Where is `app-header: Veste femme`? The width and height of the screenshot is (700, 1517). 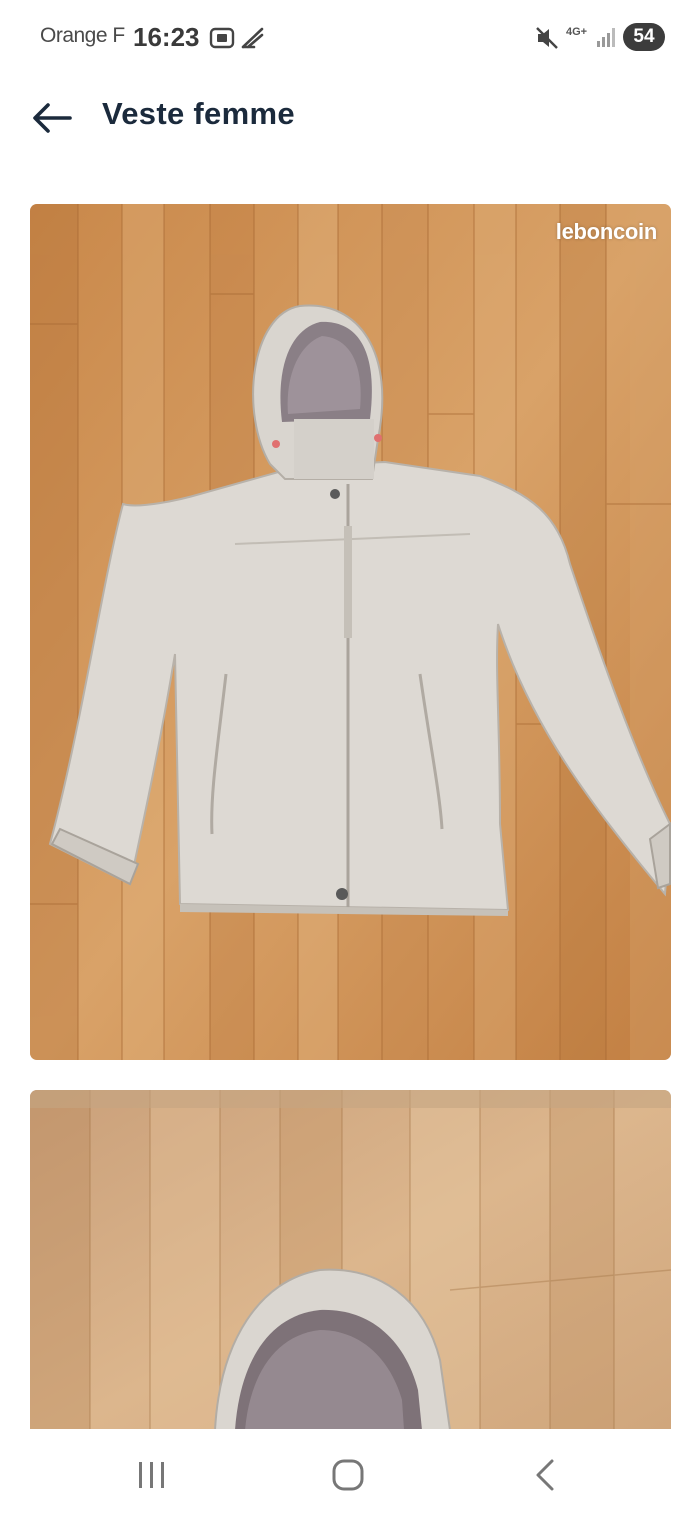 app-header: Veste femme is located at coordinates (350, 121).